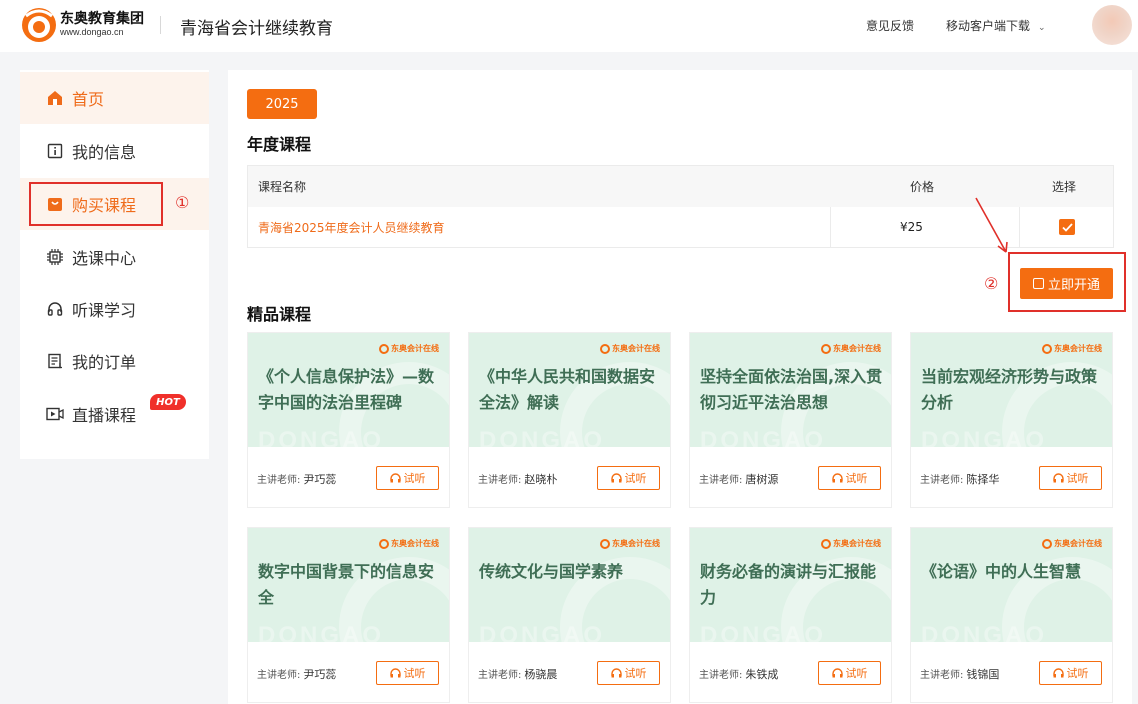 The height and width of the screenshot is (704, 1138). What do you see at coordinates (922, 187) in the screenshot?
I see `header-price: 价格` at bounding box center [922, 187].